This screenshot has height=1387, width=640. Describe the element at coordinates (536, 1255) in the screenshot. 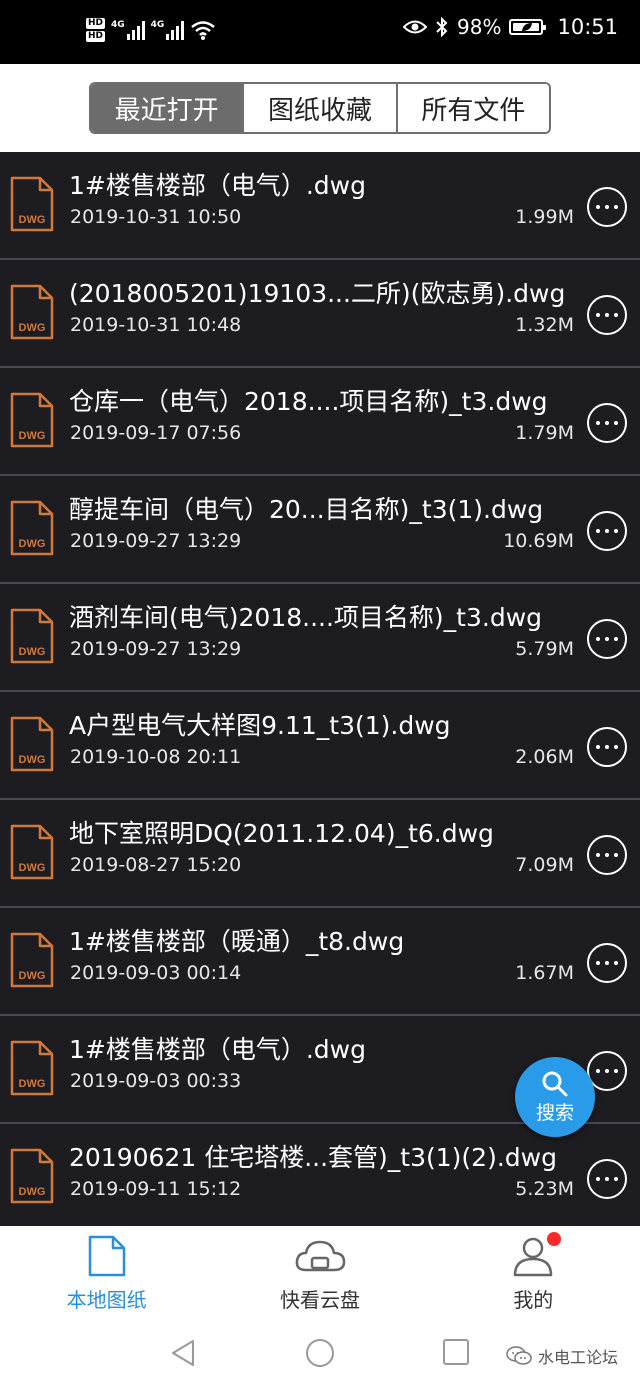

I see `user-icon` at that location.